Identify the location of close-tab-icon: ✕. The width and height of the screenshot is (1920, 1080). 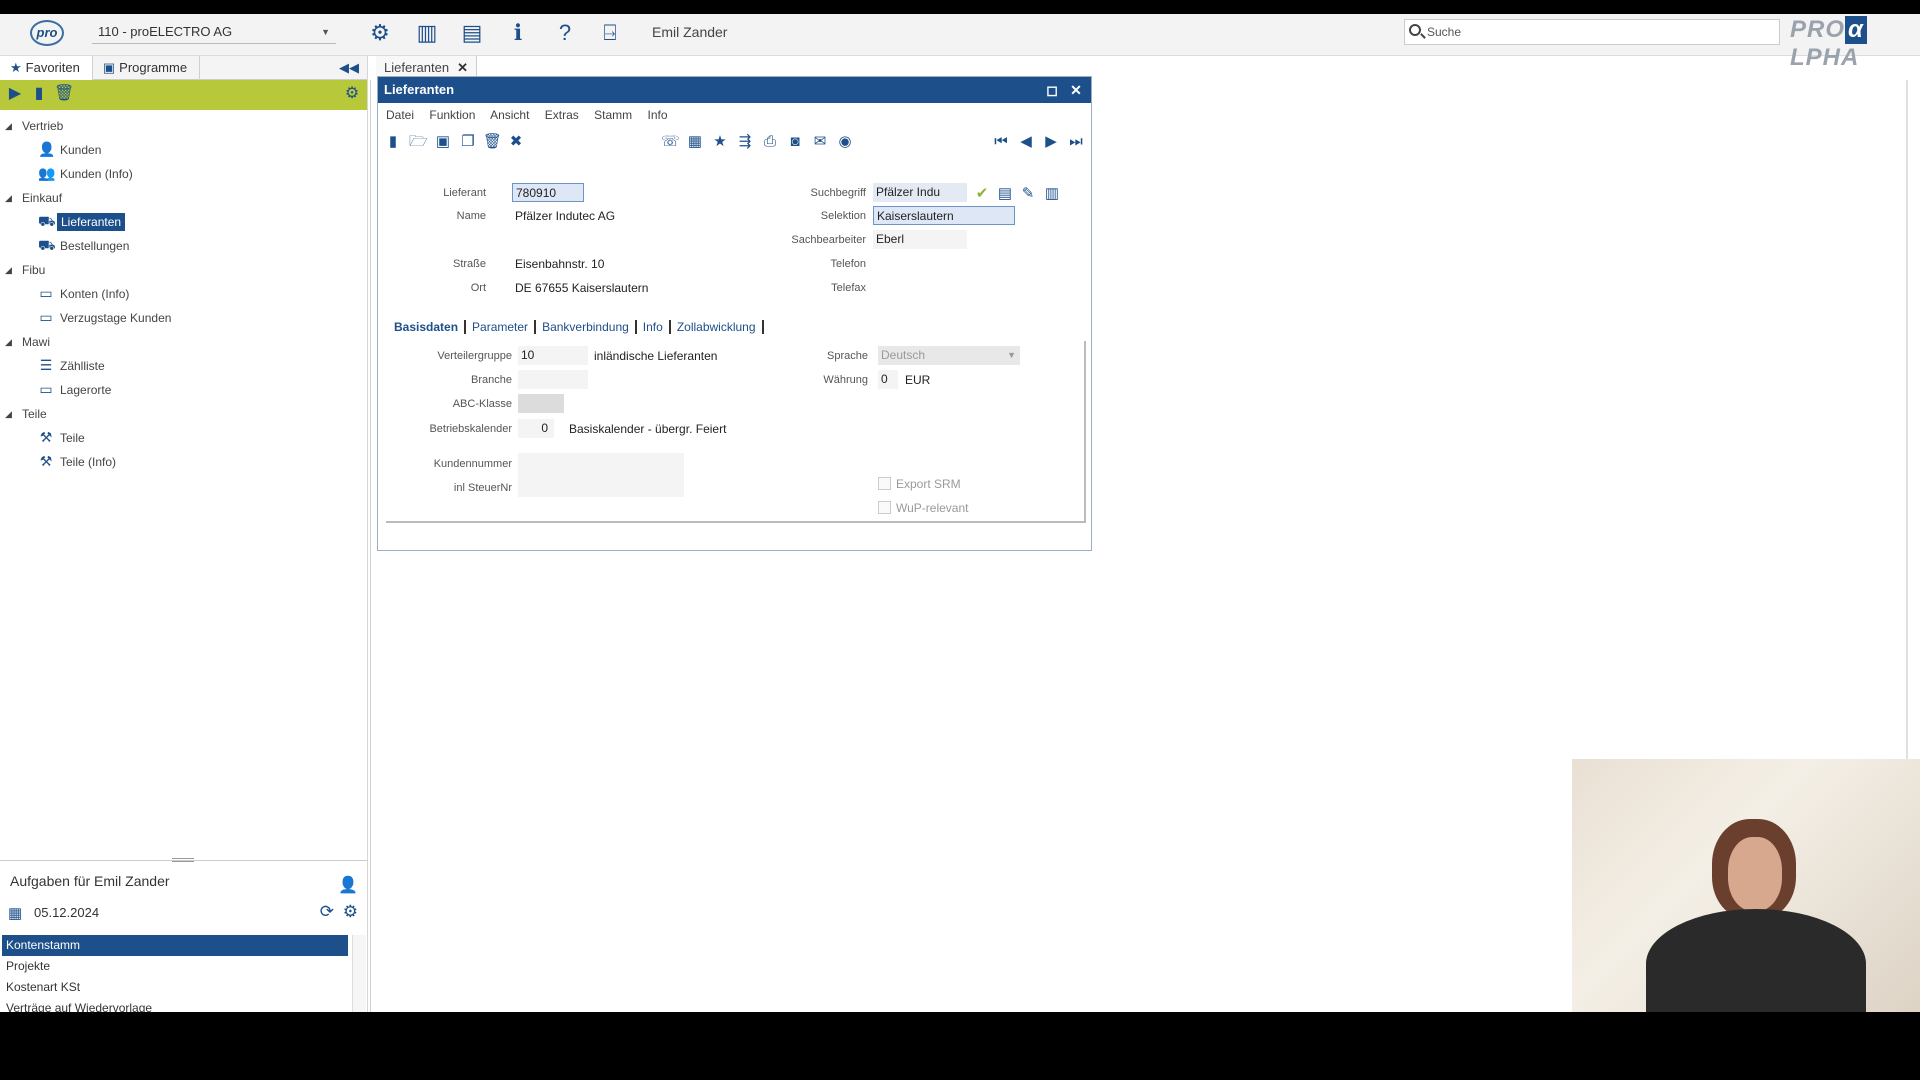
(462, 67).